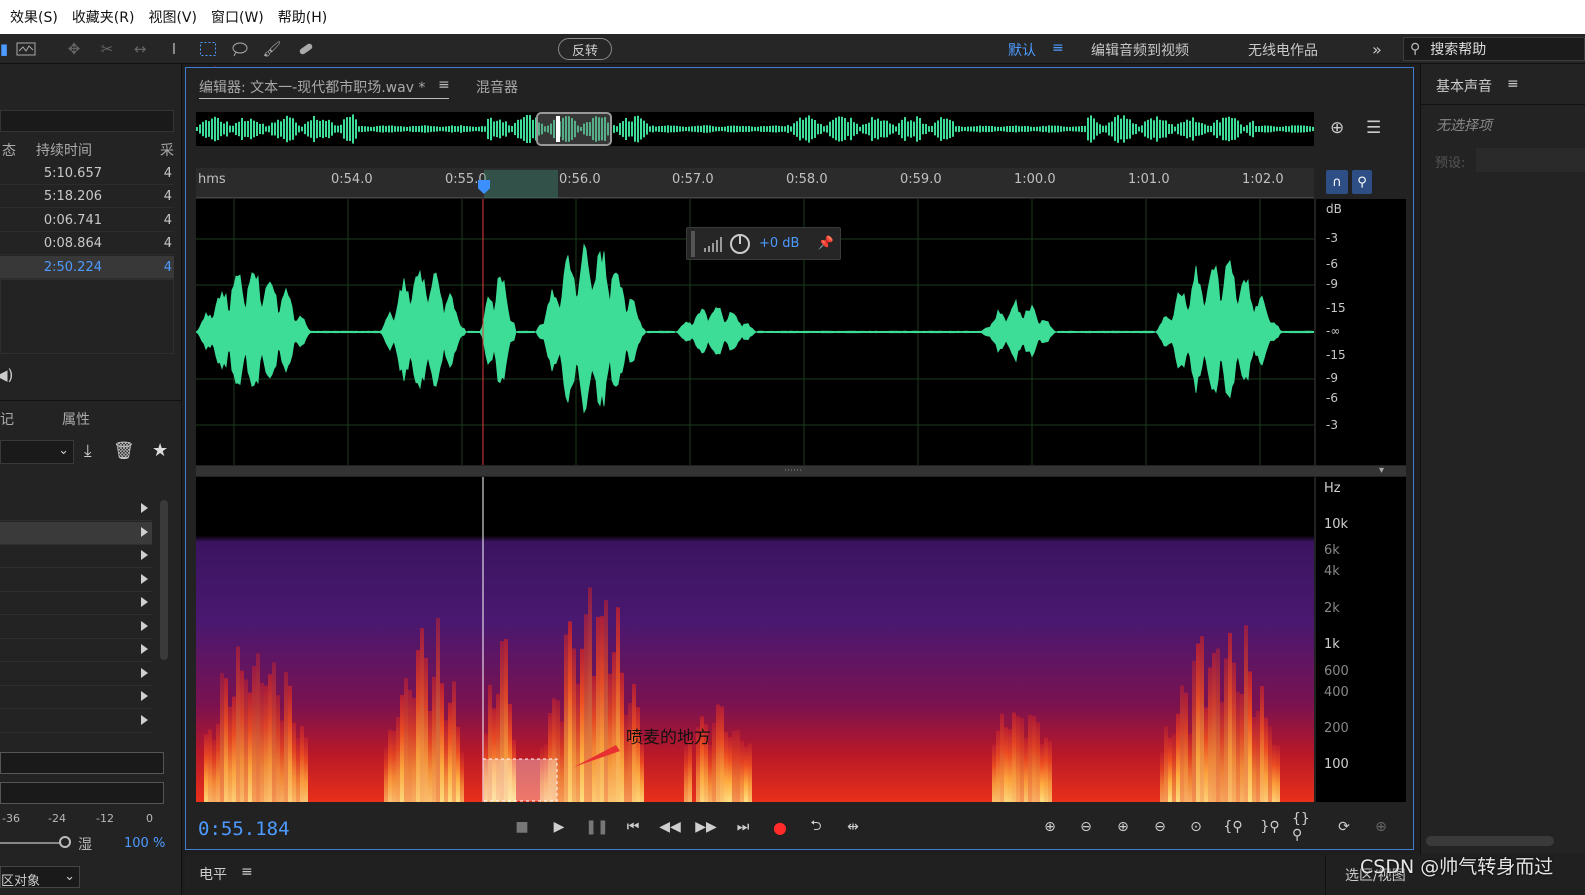  What do you see at coordinates (306, 49) in the screenshot?
I see `spot-healing-icon` at bounding box center [306, 49].